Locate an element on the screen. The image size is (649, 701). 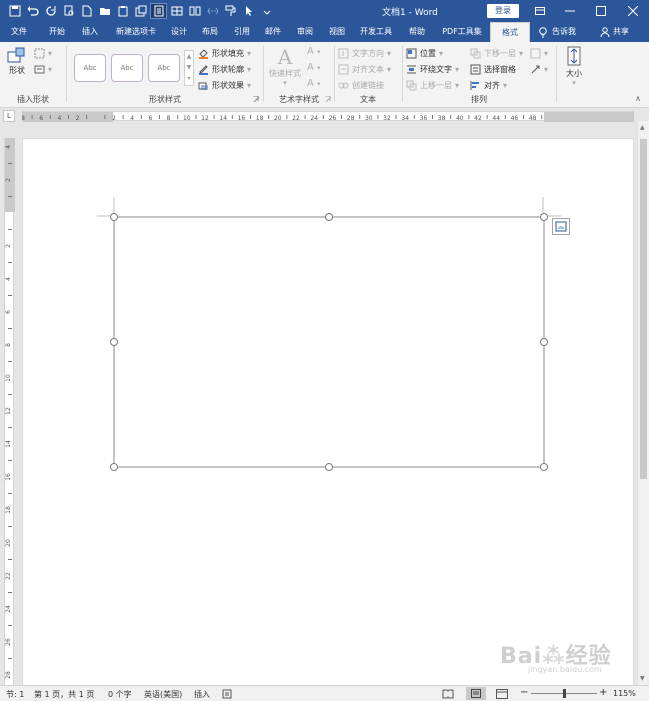
print-layout-icon is located at coordinates (476, 693).